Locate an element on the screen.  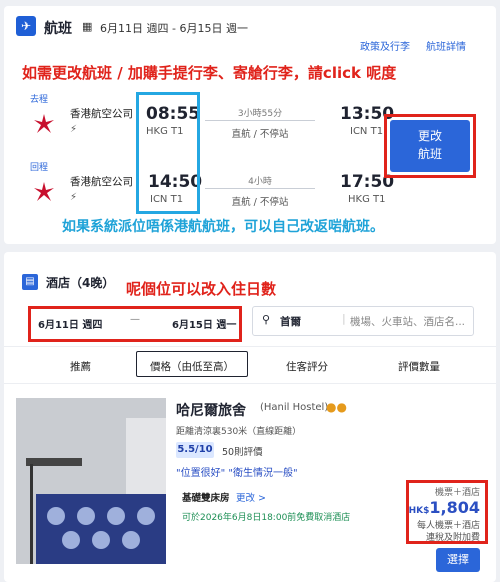
flight-date-range: 6月11日 週四 - 6月15日 週一 is located at coordinates (174, 28).